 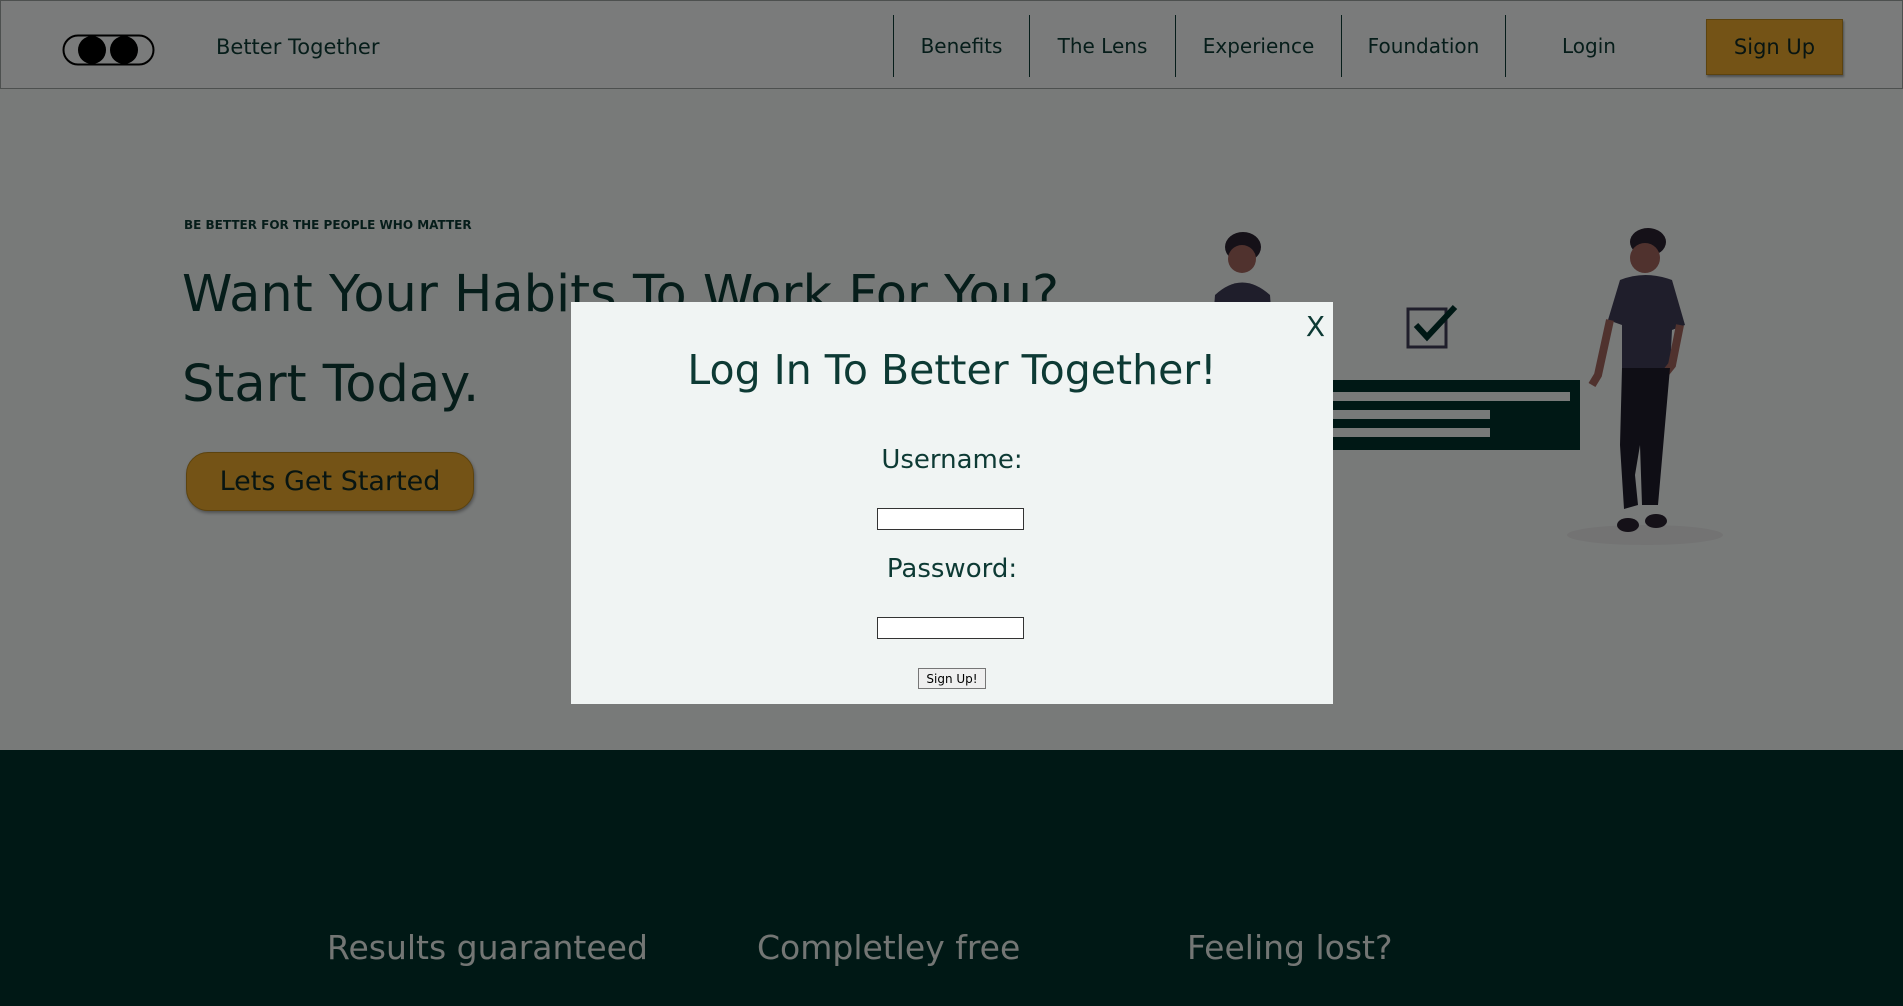 What do you see at coordinates (952, 569) in the screenshot?
I see `password-label: Password:` at bounding box center [952, 569].